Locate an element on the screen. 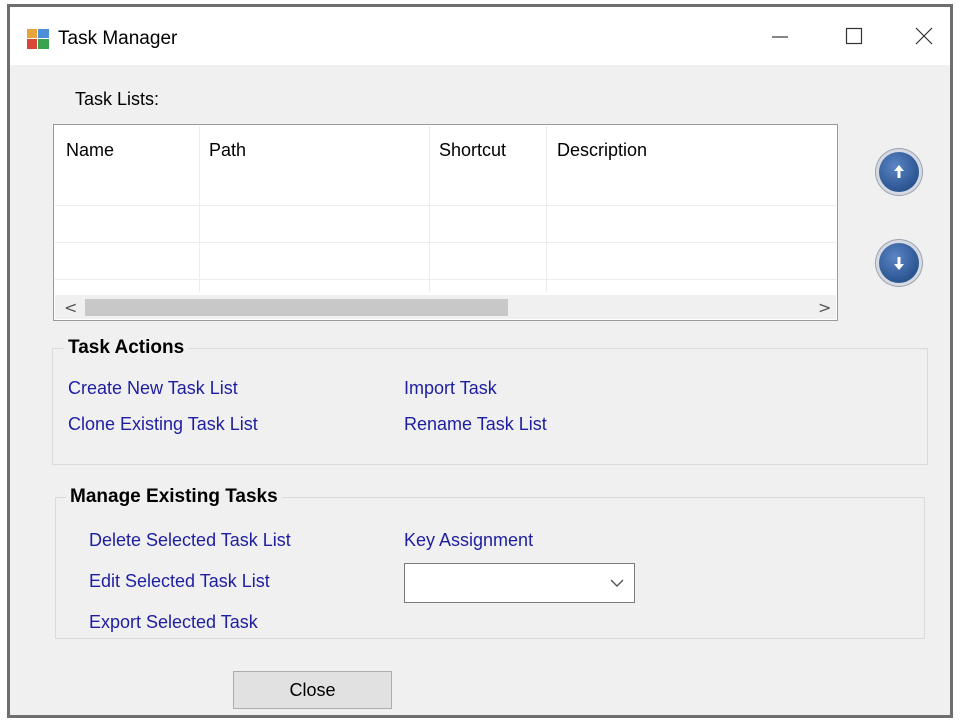  column-header-description: Description is located at coordinates (602, 150).